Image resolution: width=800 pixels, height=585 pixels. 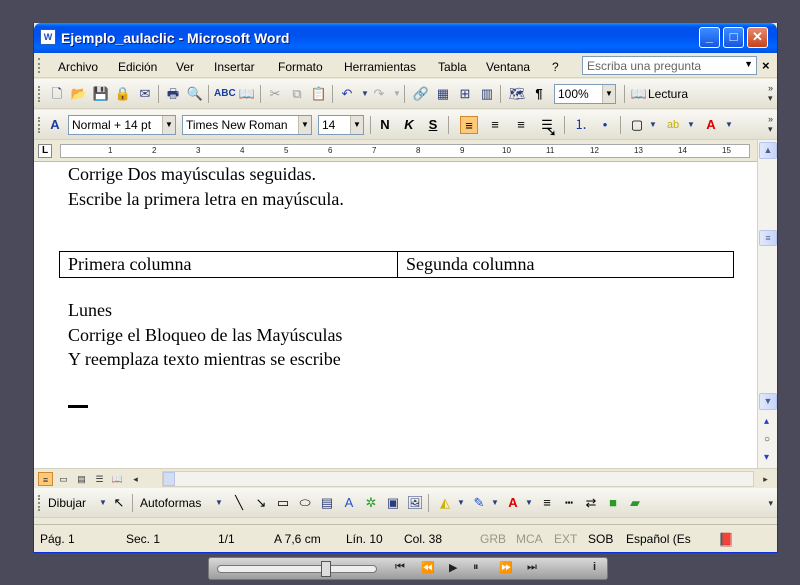 What do you see at coordinates (639, 94) in the screenshot?
I see `read-icon: 📖` at bounding box center [639, 94].